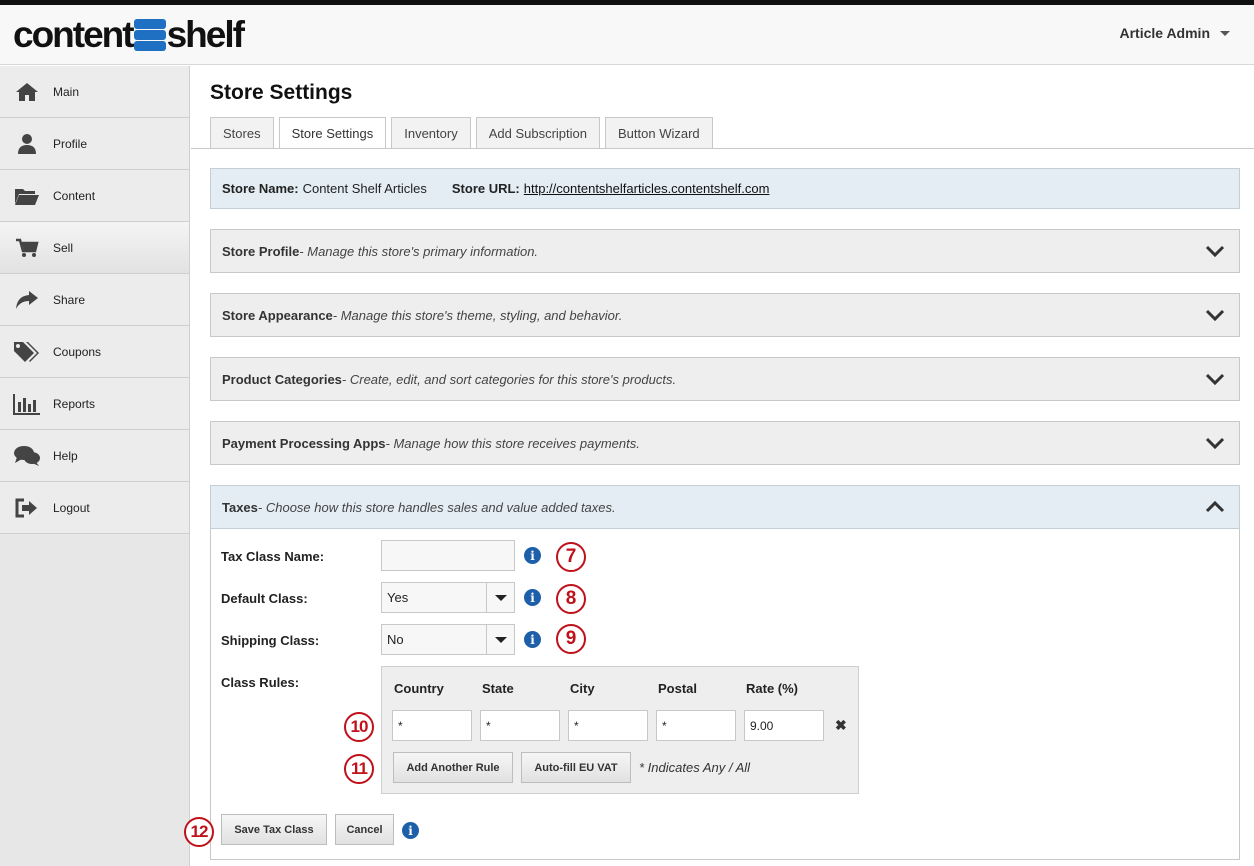 The image size is (1254, 866). I want to click on default-class-value: Yes, so click(398, 597).